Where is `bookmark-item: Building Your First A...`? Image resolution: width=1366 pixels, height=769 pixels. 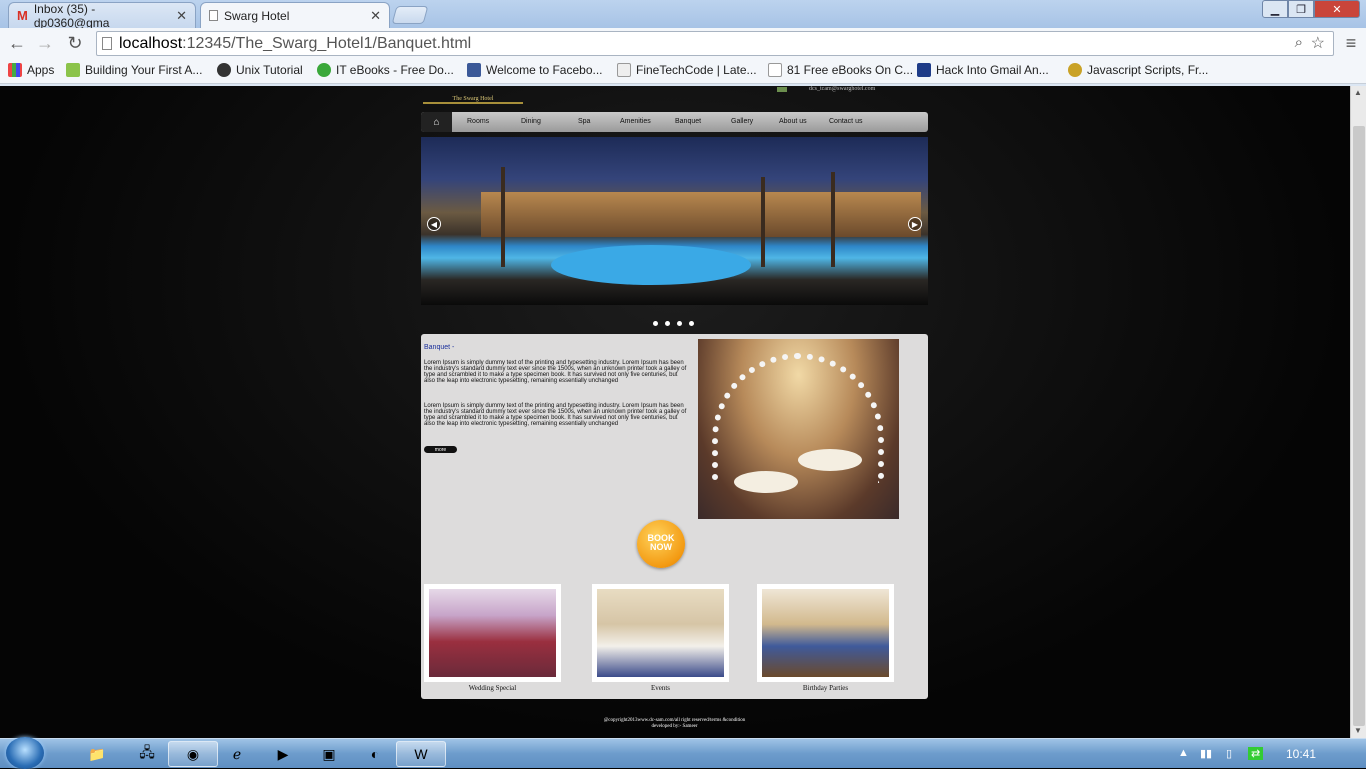
bookmark-item: Building Your First A... is located at coordinates (134, 70).